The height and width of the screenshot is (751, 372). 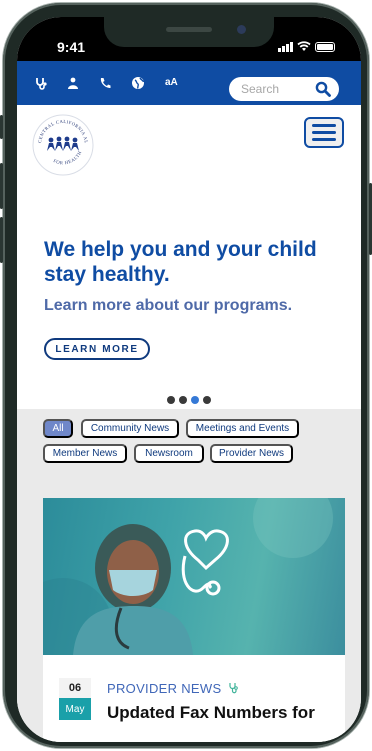 What do you see at coordinates (189, 32) in the screenshot?
I see `notch` at bounding box center [189, 32].